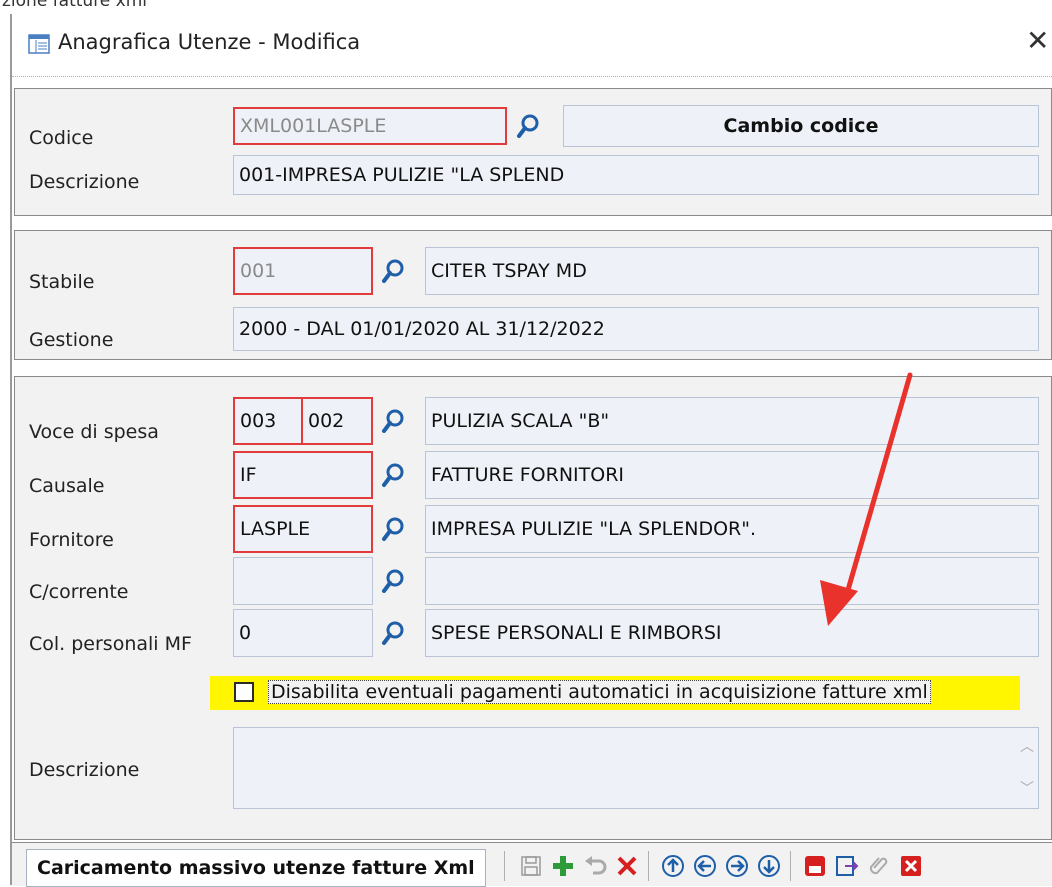 The width and height of the screenshot is (1052, 887). I want to click on background-text: zione fatture xml, so click(75, 5).